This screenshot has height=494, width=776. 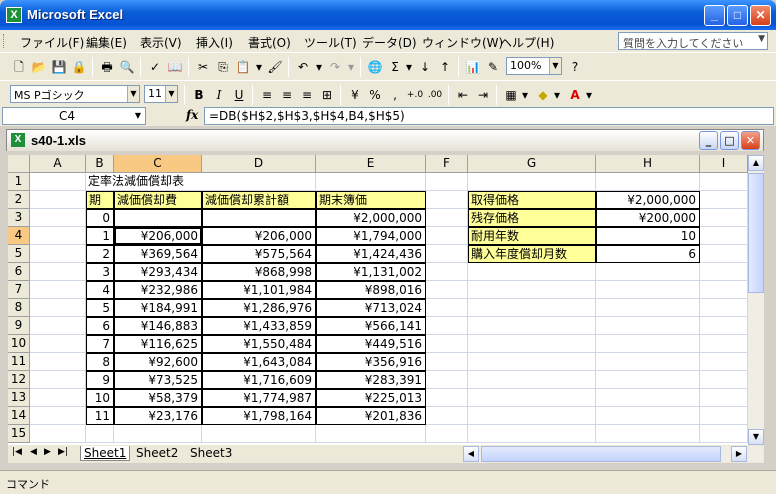 I want to click on period-cell: 8, so click(x=100, y=362).